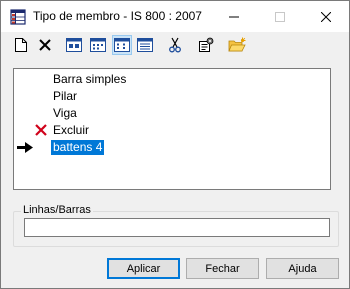 The width and height of the screenshot is (350, 289). Describe the element at coordinates (57, 210) in the screenshot. I see `lines-bars-label: Linhas/Barras` at that location.